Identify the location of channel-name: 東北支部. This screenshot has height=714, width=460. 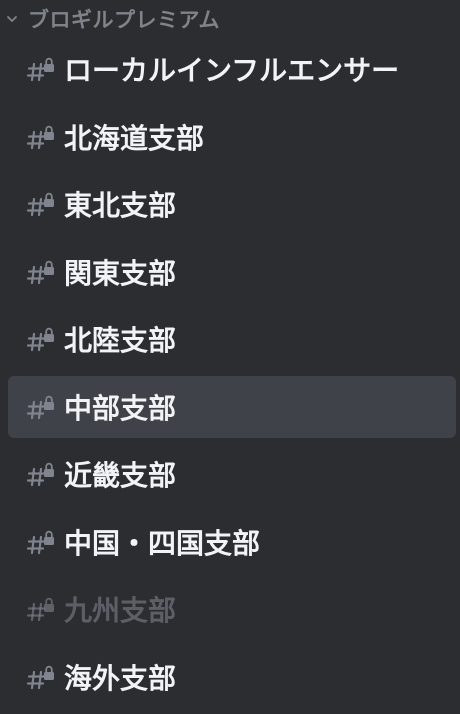
(120, 205).